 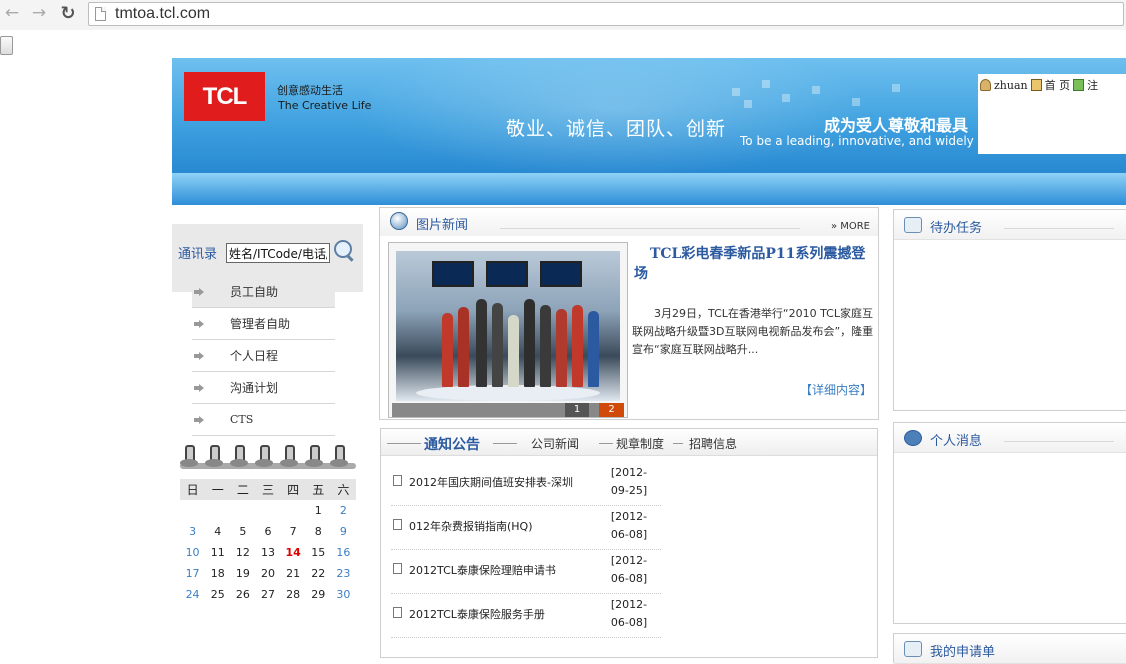 I want to click on requests-panel: 我的申请单, so click(x=1009, y=648).